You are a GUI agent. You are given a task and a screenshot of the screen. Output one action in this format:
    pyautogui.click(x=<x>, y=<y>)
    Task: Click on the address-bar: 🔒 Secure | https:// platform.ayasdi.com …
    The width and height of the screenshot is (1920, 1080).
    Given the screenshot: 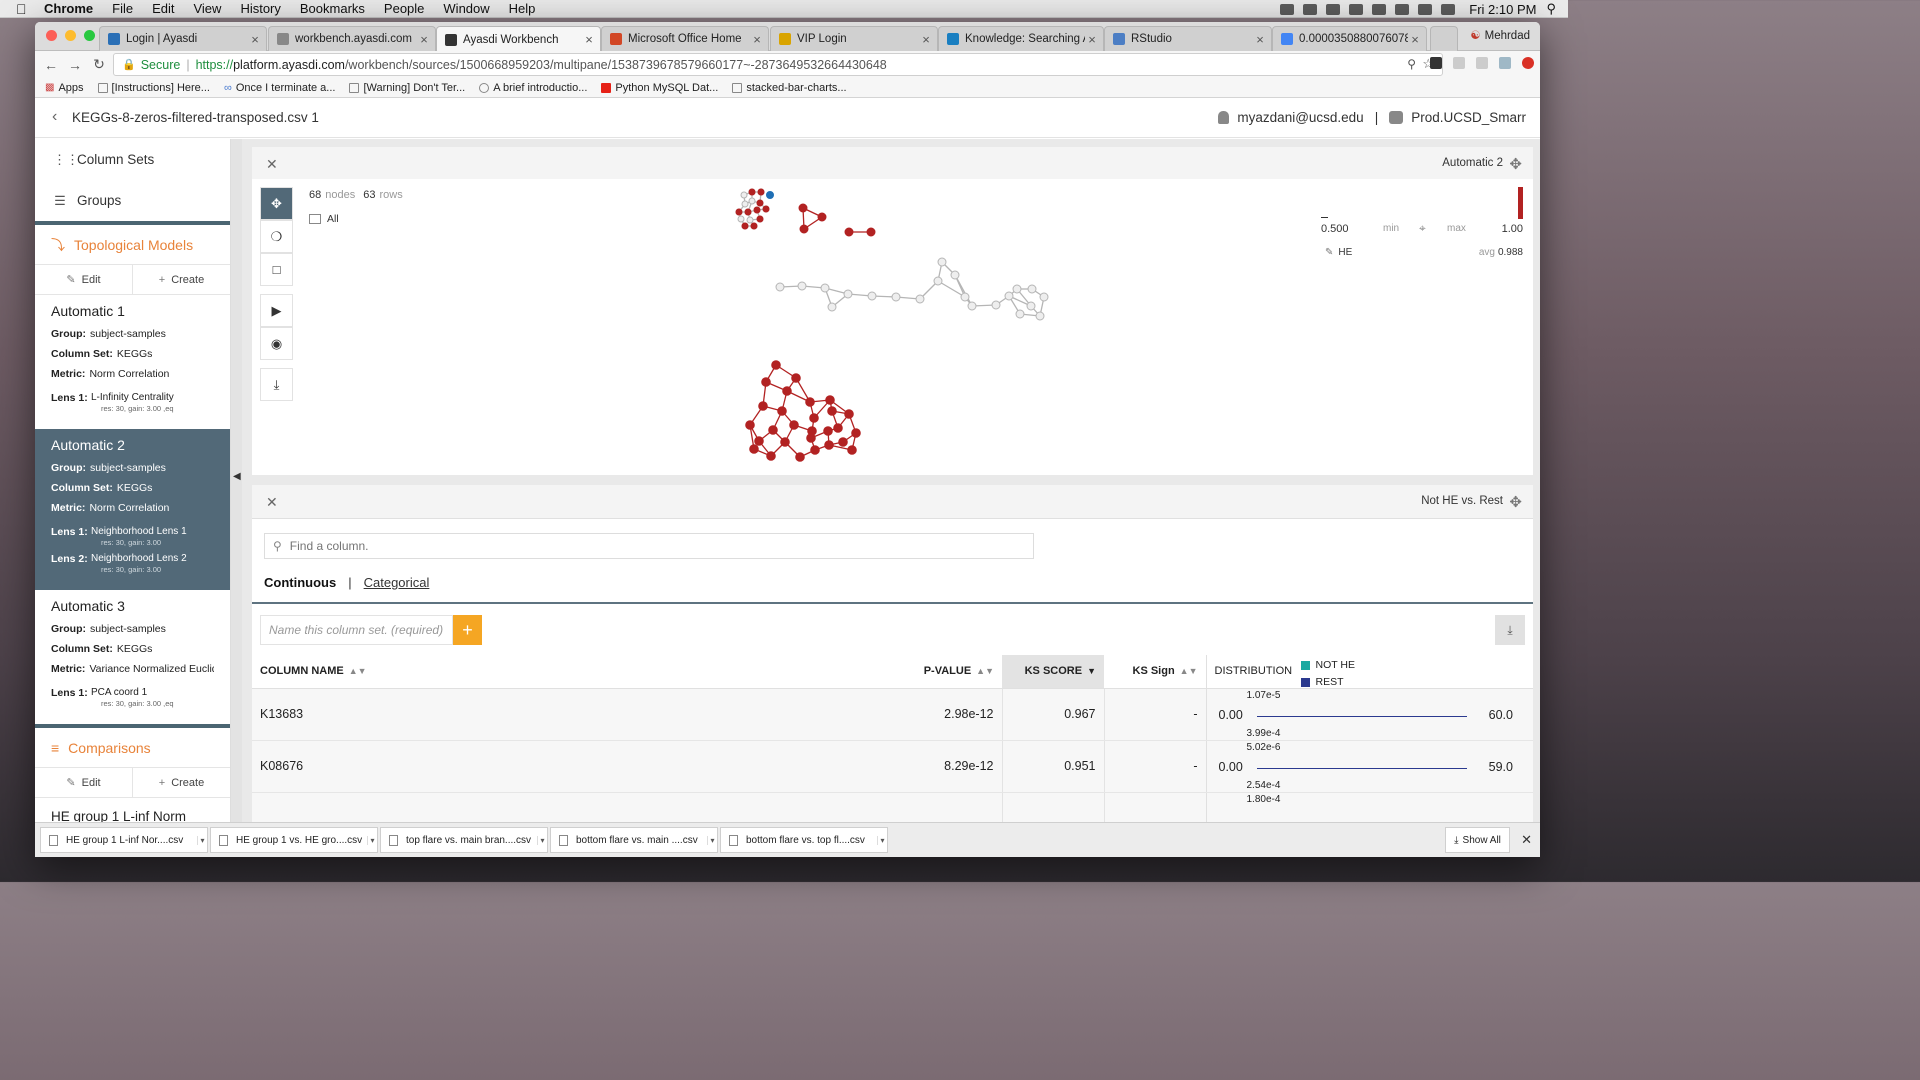 What is the action you would take?
    pyautogui.click(x=778, y=64)
    